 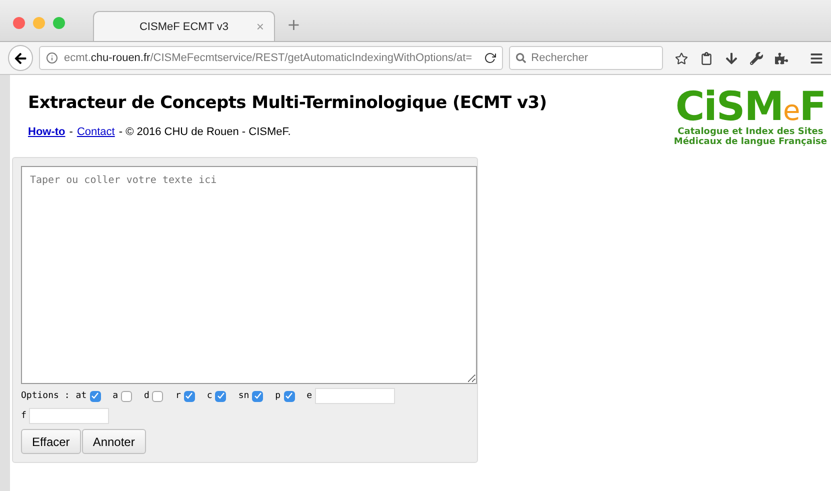 I want to click on option-label: sn, so click(x=244, y=396).